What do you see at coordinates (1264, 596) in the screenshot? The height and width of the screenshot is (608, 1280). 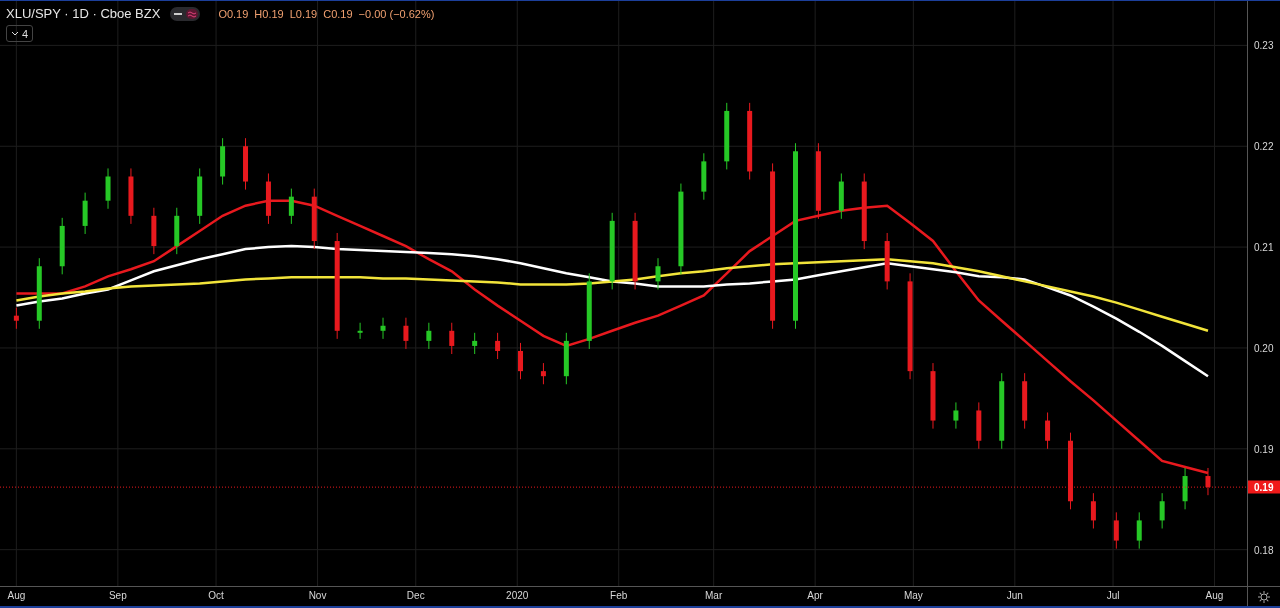 I see `settings-icon` at bounding box center [1264, 596].